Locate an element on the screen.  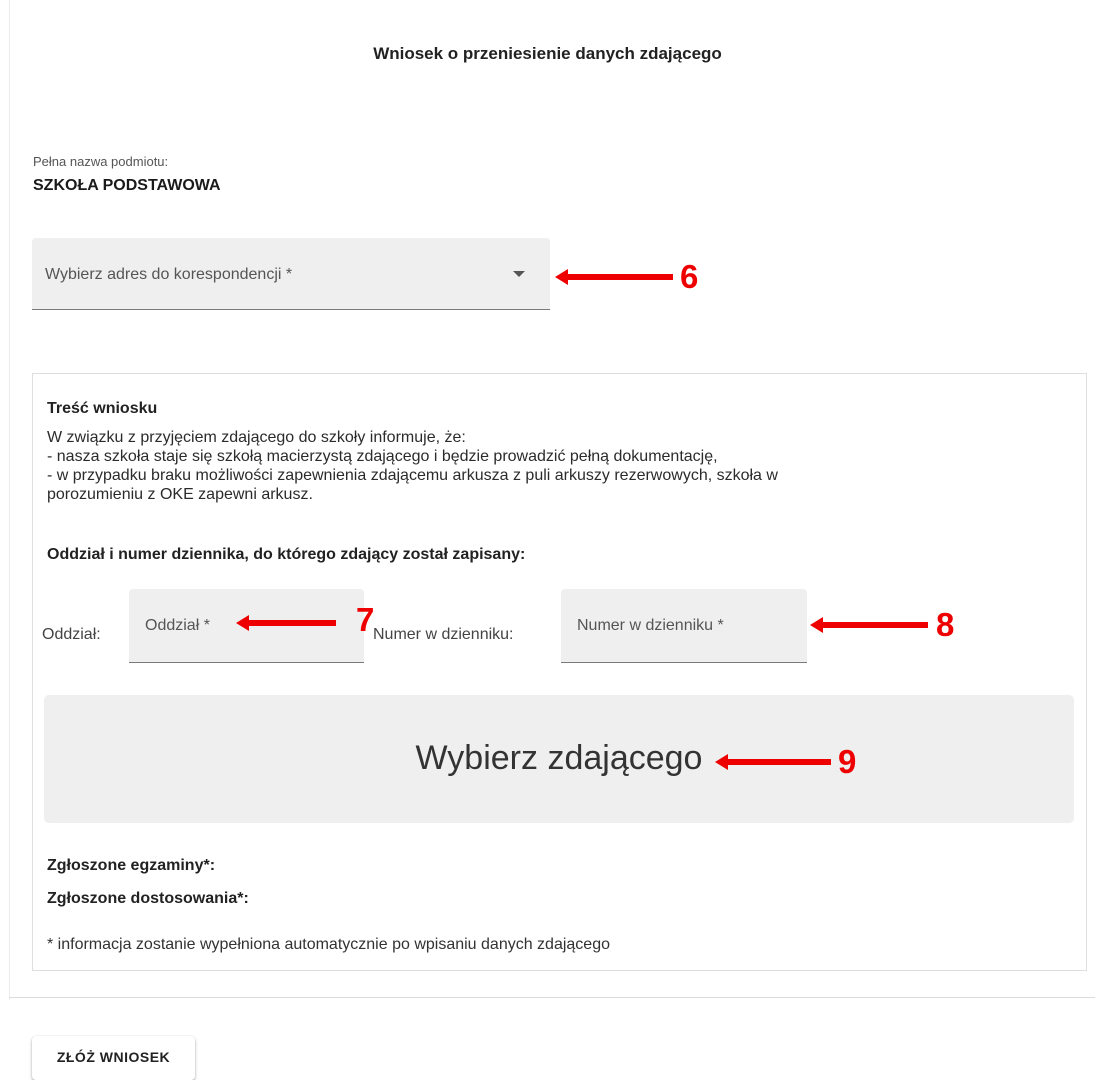
registered-exams-label: Zgłoszone egzaminy*: is located at coordinates (131, 865).